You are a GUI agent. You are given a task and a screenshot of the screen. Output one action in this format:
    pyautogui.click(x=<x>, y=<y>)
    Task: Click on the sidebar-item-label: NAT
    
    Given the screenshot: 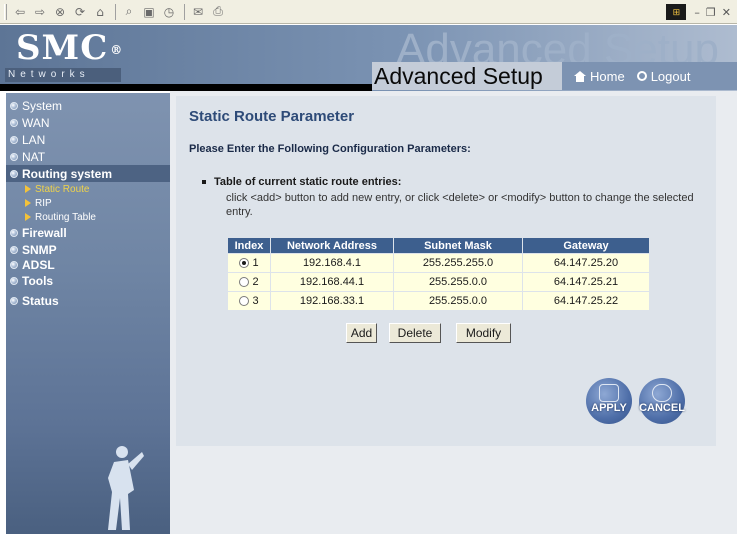 What is the action you would take?
    pyautogui.click(x=34, y=156)
    